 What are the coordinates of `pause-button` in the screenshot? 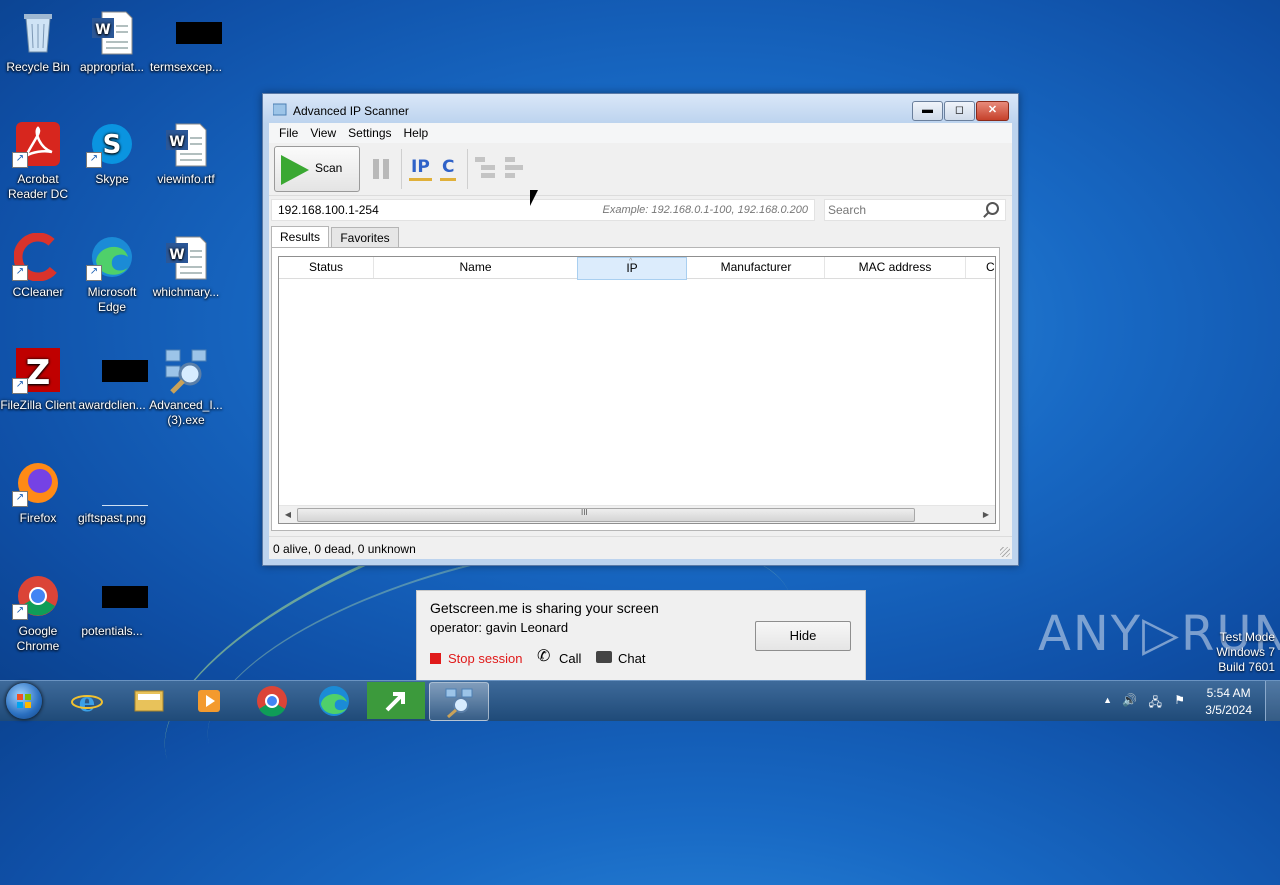 It's located at (381, 169).